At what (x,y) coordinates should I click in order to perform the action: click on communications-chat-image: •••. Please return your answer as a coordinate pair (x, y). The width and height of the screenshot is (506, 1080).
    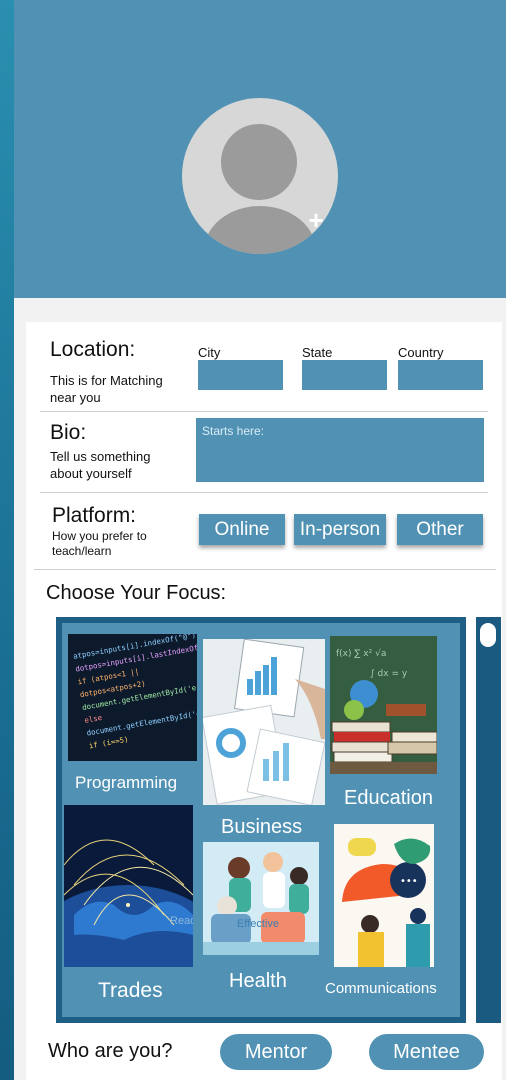
    Looking at the image, I should click on (384, 895).